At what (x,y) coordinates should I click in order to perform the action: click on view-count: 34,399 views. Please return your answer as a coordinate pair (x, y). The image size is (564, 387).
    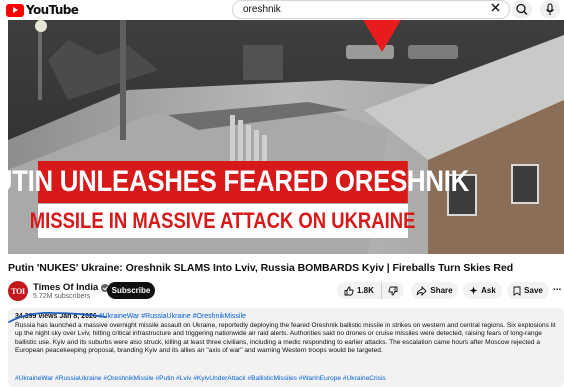
    Looking at the image, I should click on (36, 316).